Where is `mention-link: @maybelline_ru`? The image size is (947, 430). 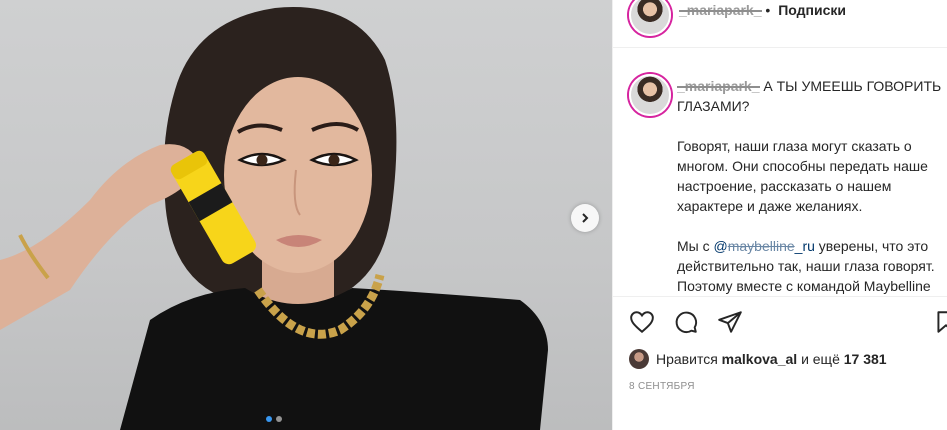 mention-link: @maybelline_ru is located at coordinates (764, 246).